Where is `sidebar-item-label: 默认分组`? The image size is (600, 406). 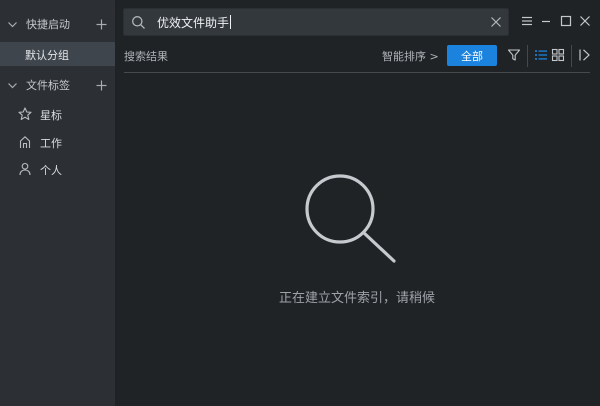 sidebar-item-label: 默认分组 is located at coordinates (47, 55).